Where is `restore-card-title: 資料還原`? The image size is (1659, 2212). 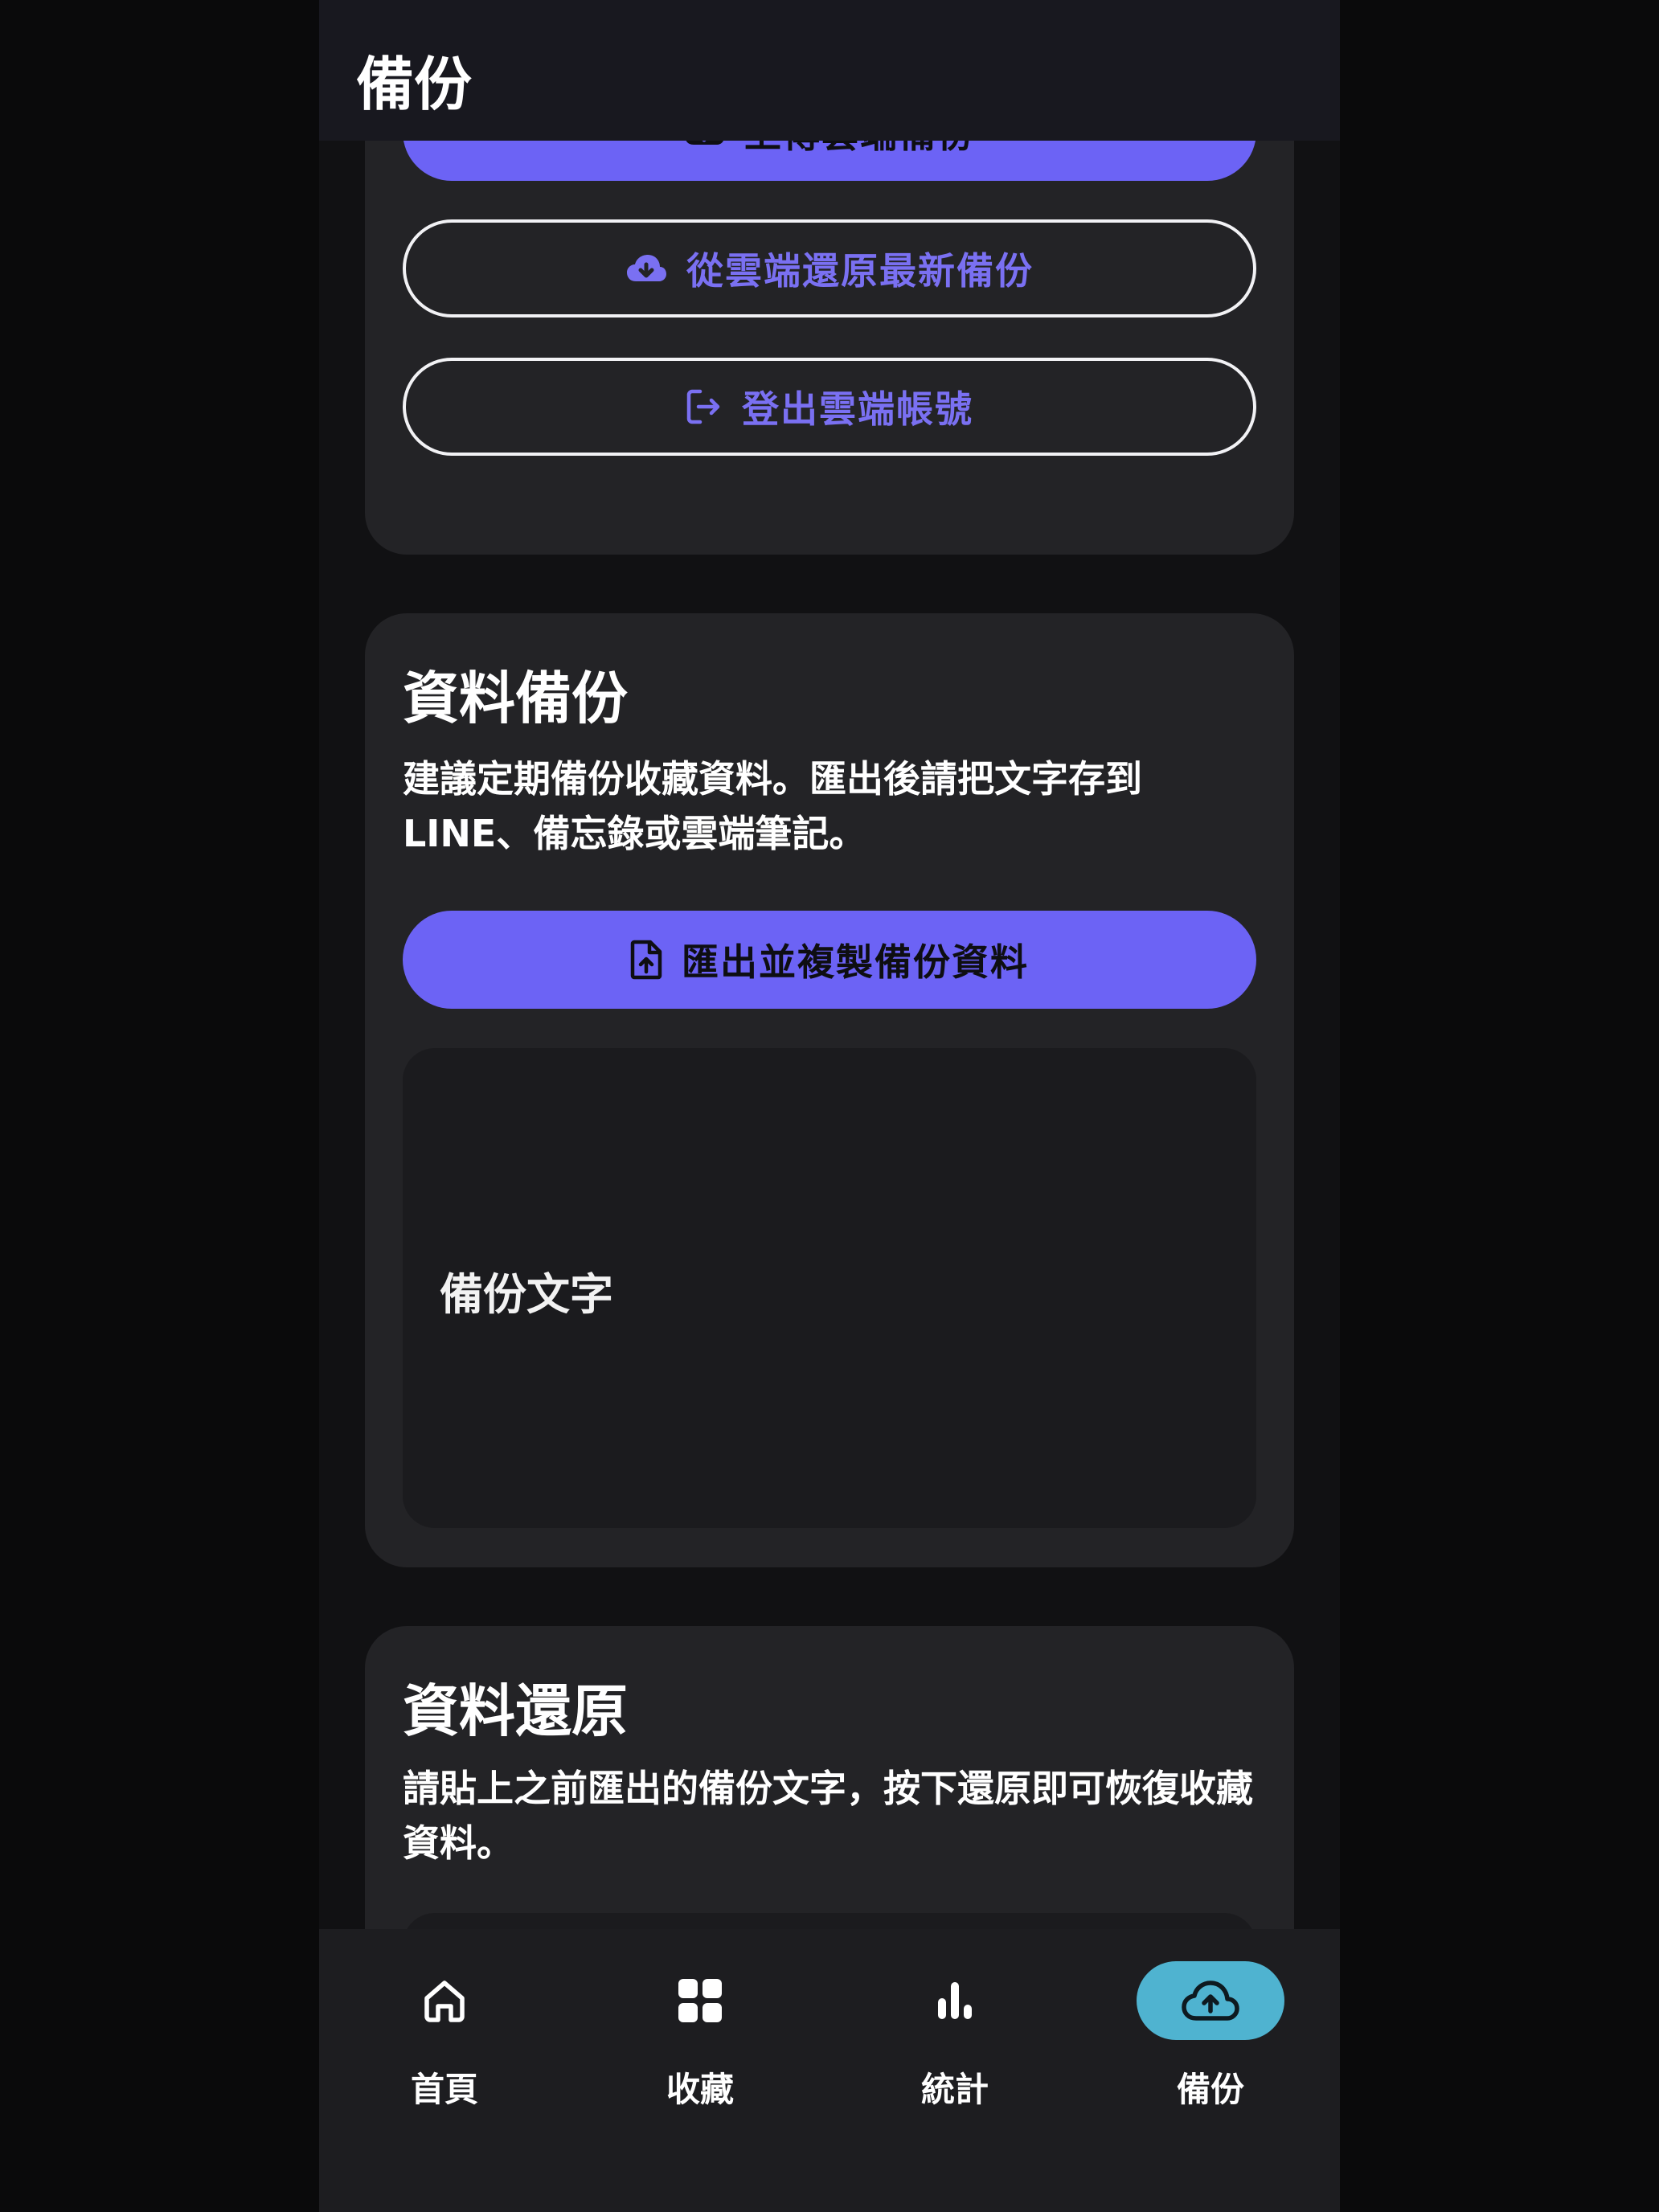
restore-card-title: 資料還原 is located at coordinates (515, 1711).